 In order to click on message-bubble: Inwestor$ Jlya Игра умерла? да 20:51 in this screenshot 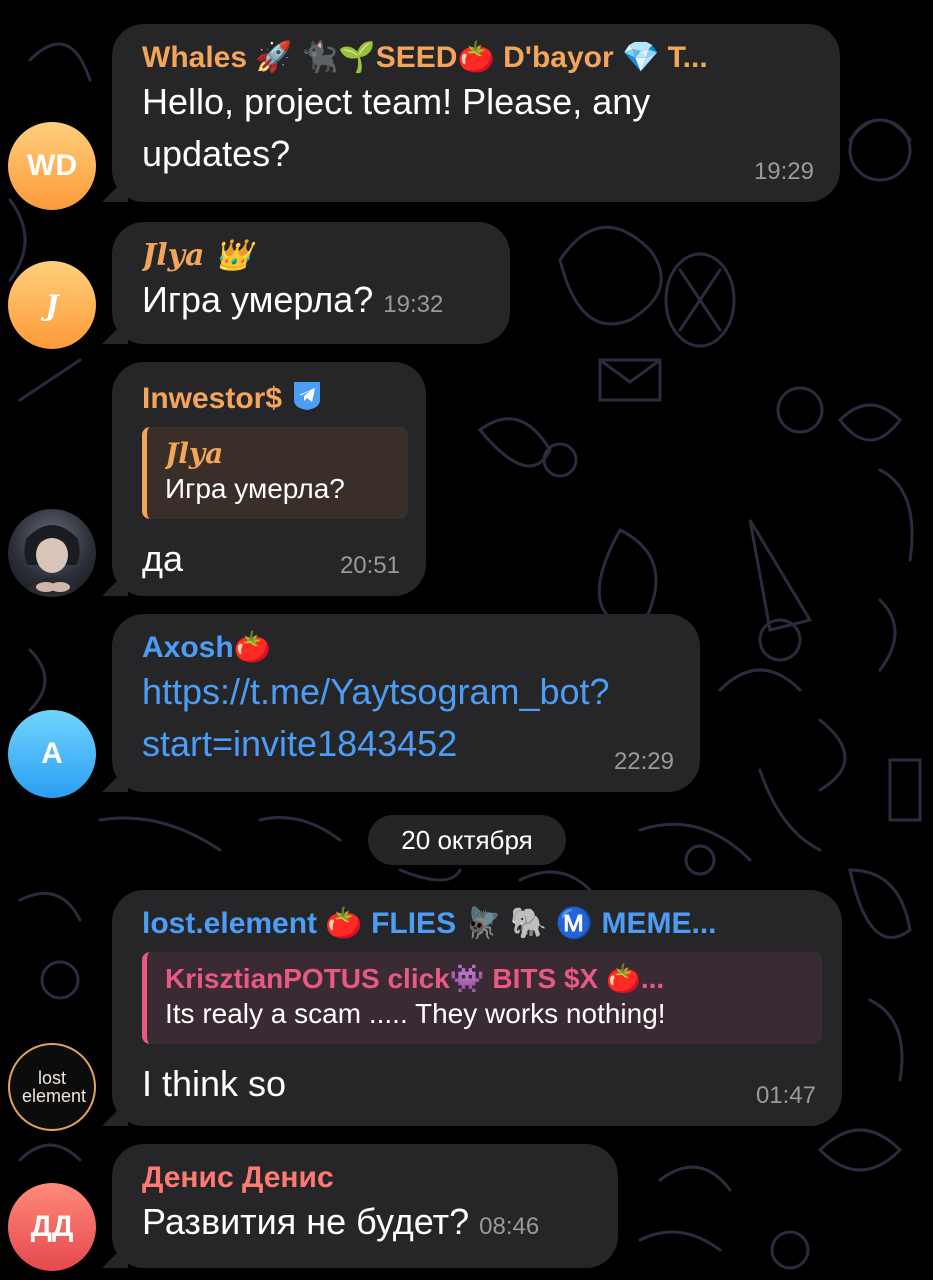, I will do `click(269, 479)`.